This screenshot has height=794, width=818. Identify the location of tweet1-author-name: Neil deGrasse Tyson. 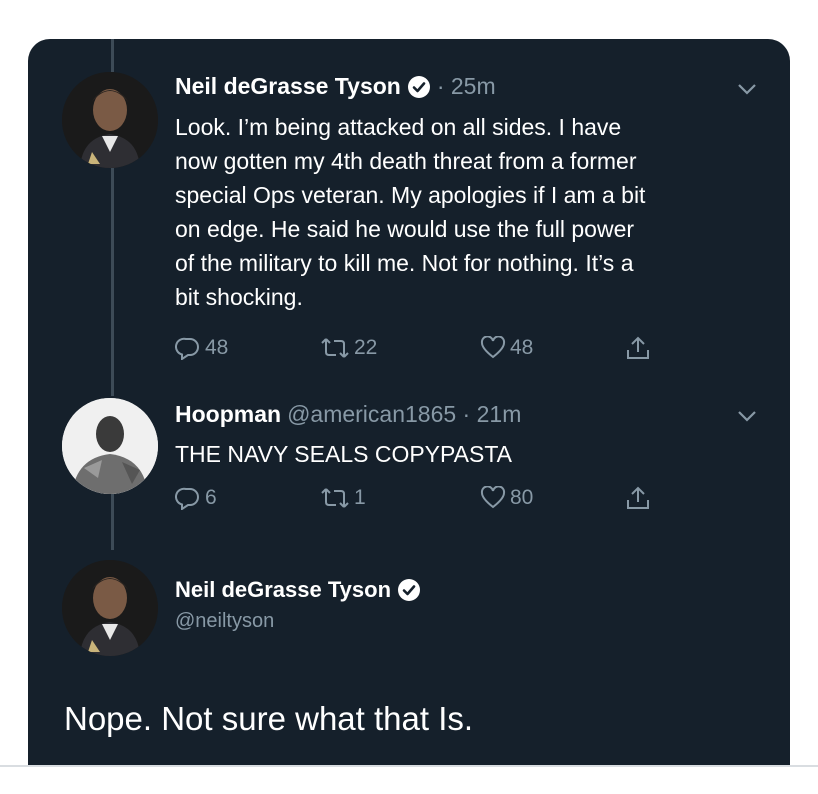
(288, 86).